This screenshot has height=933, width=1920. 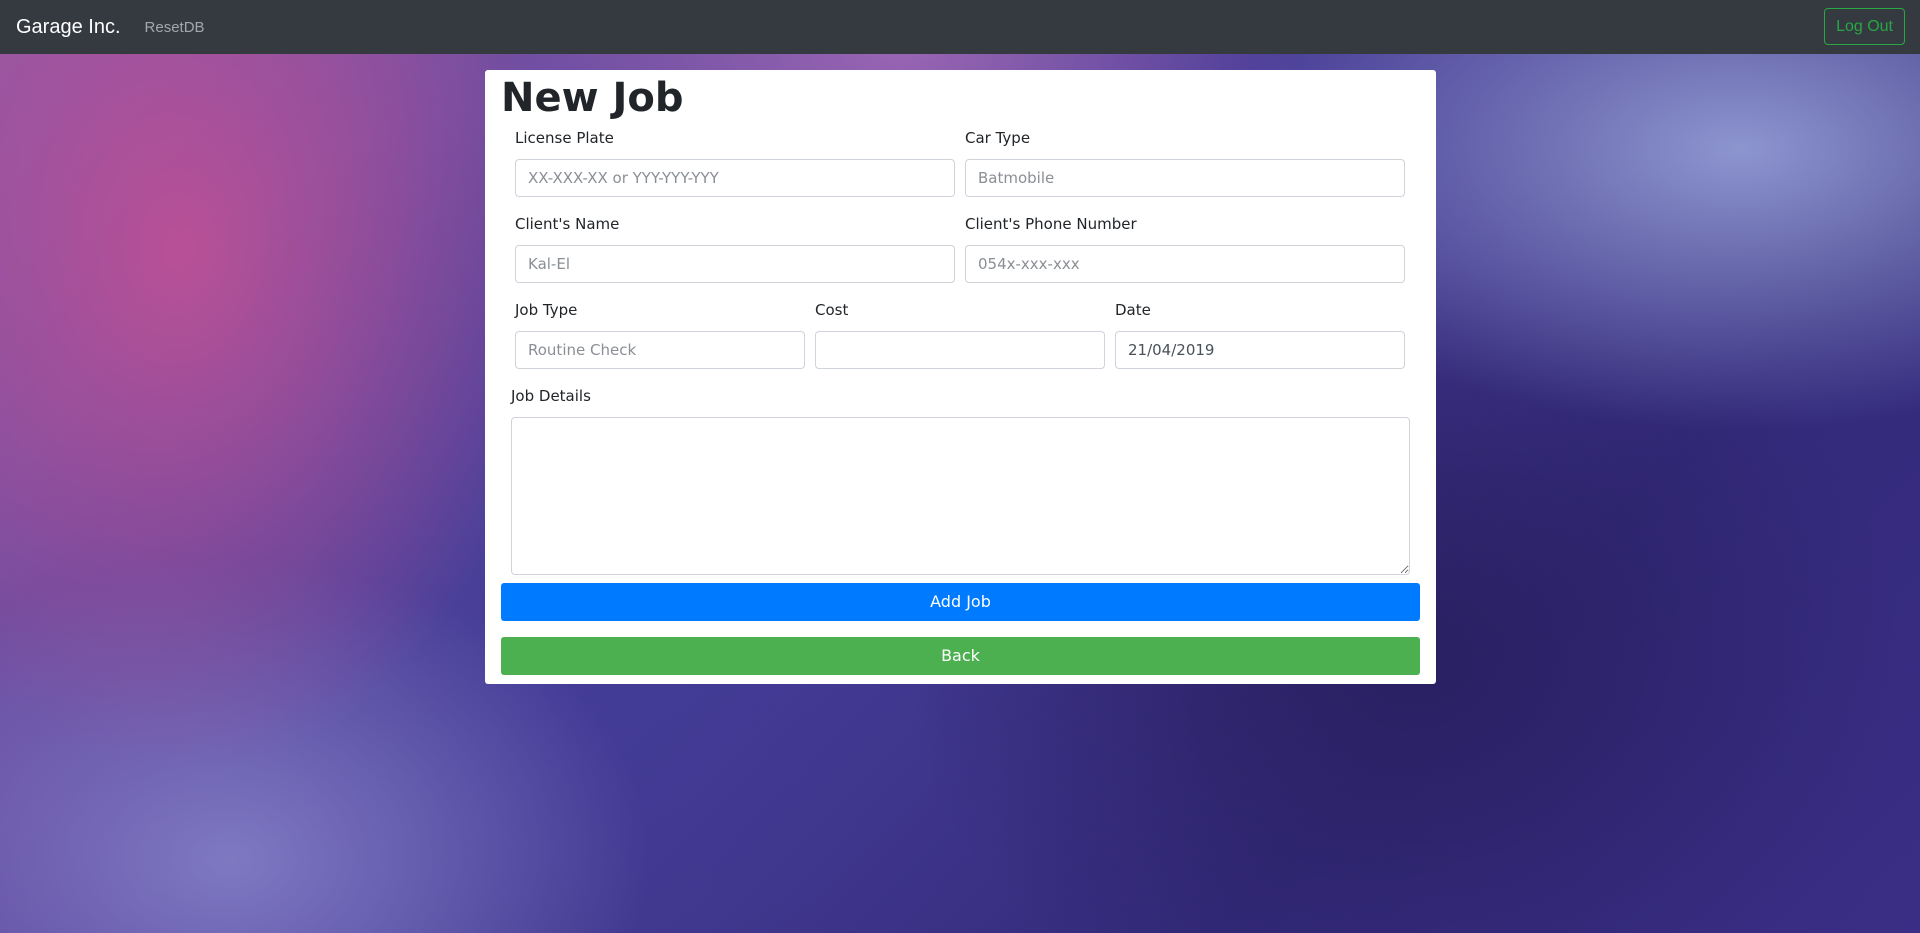 What do you see at coordinates (592, 98) in the screenshot?
I see `page-title: New Job` at bounding box center [592, 98].